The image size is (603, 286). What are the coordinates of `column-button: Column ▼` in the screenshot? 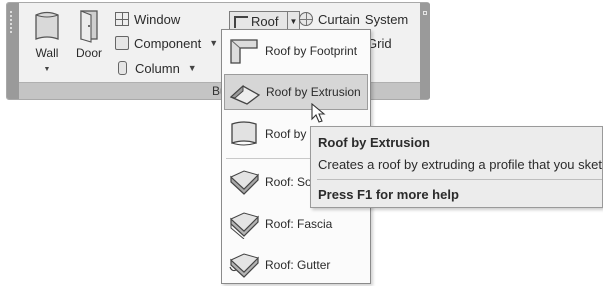 It's located at (156, 68).